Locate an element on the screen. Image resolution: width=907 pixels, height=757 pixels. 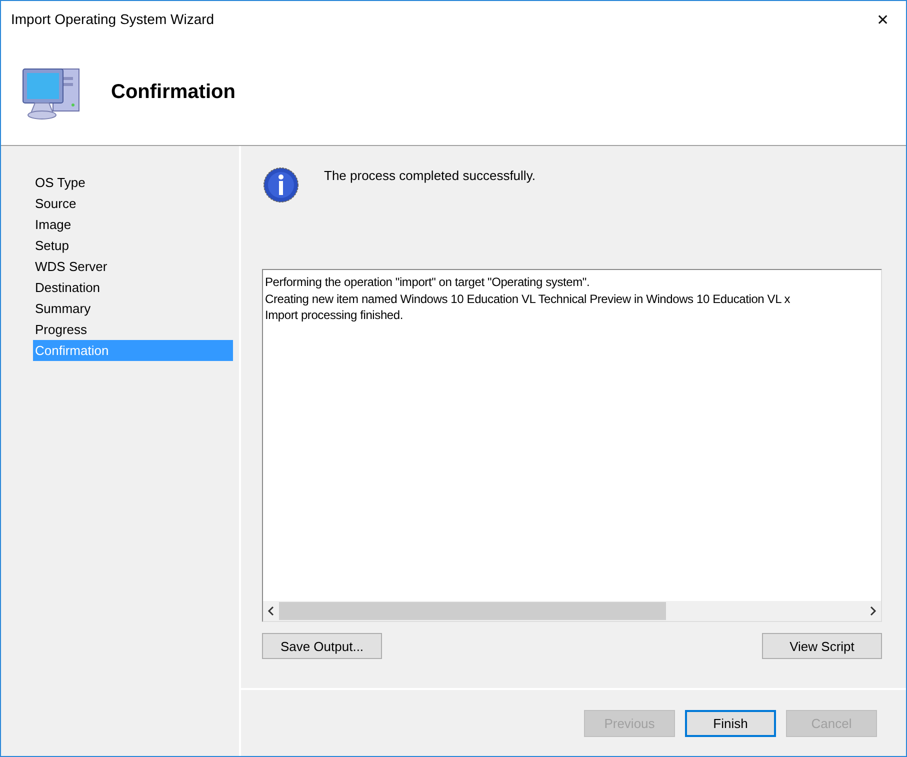
info-icon is located at coordinates (281, 185).